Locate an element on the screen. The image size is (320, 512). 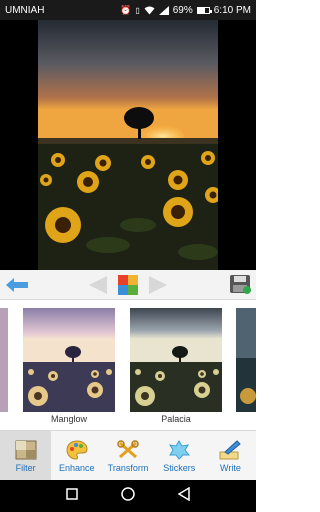
carrier-name: UMNIAH is located at coordinates (25, 10).